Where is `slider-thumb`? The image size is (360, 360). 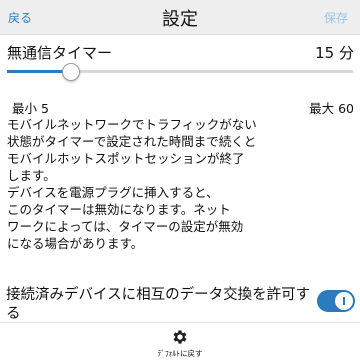 slider-thumb is located at coordinates (70, 72).